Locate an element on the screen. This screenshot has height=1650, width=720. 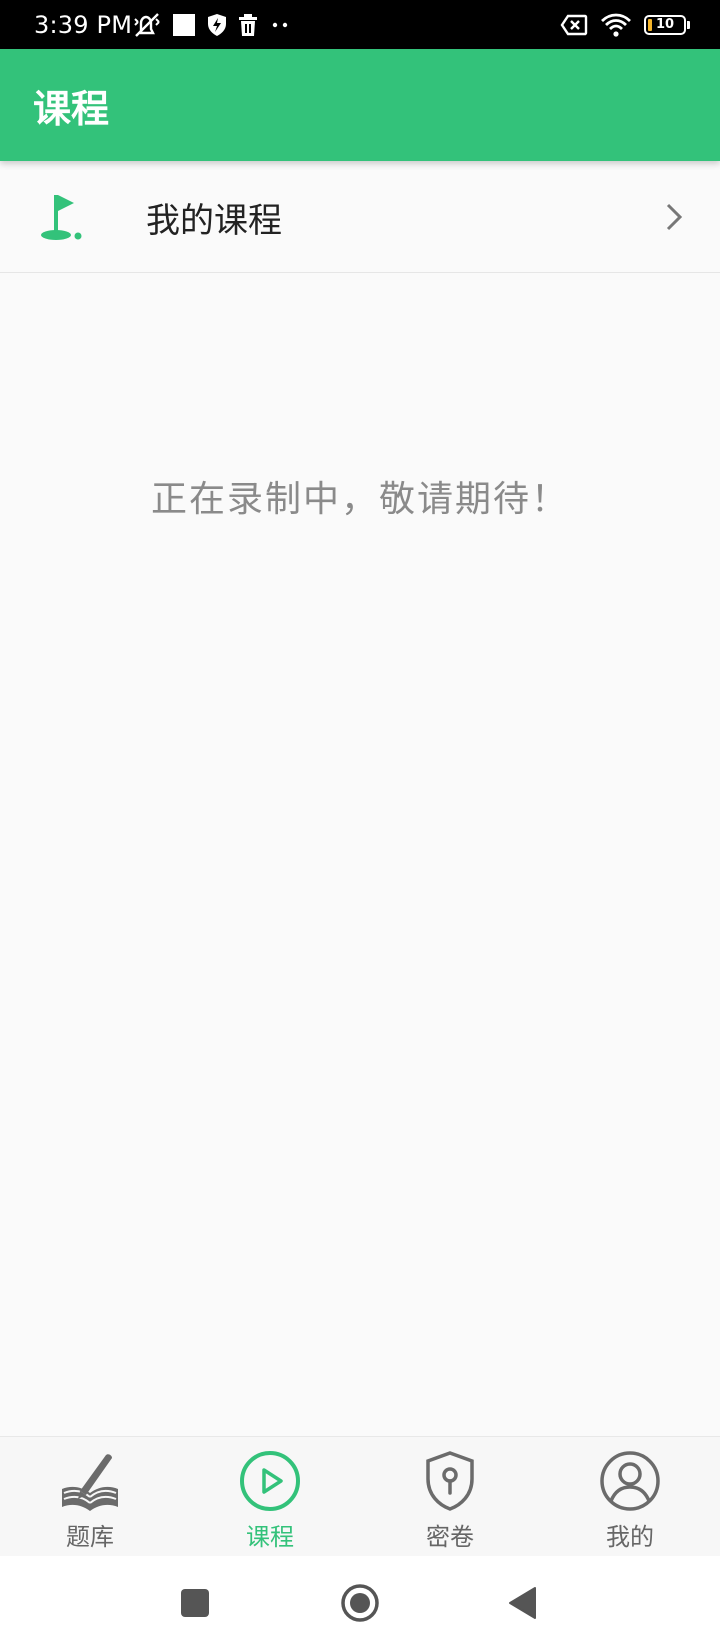
status-time: 3:39 PM is located at coordinates (83, 24).